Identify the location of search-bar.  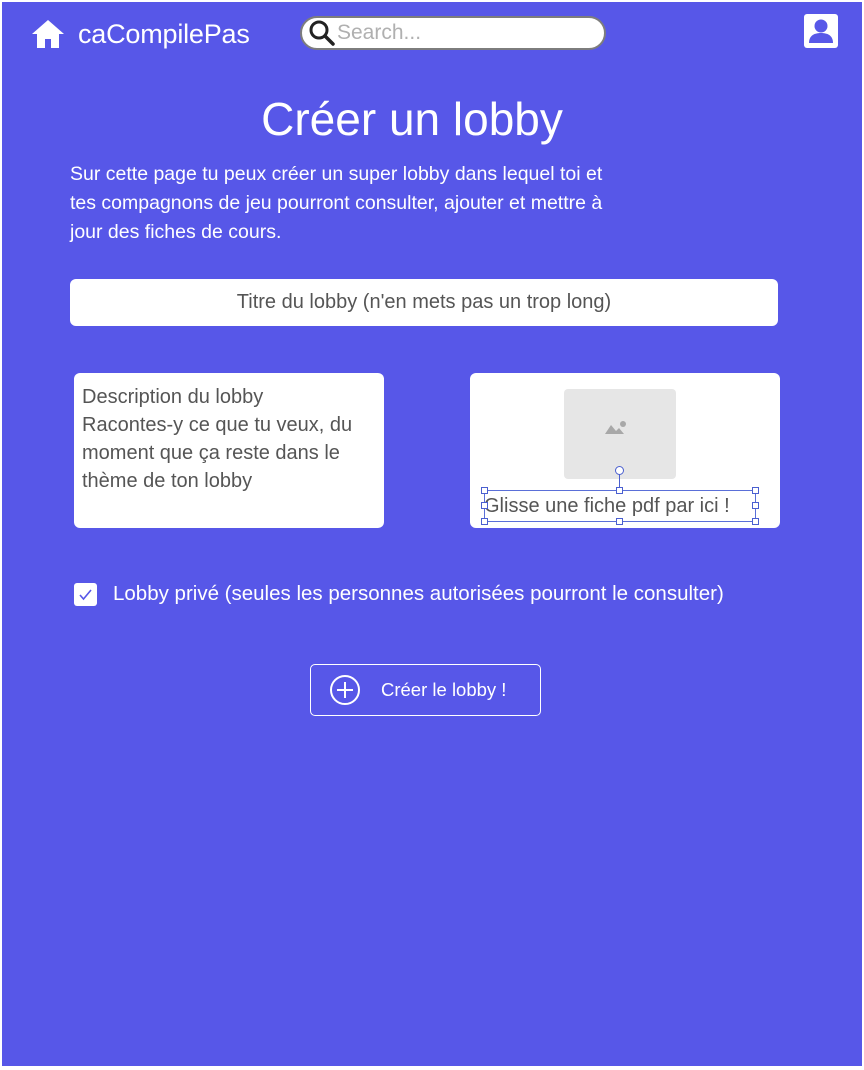
(453, 33).